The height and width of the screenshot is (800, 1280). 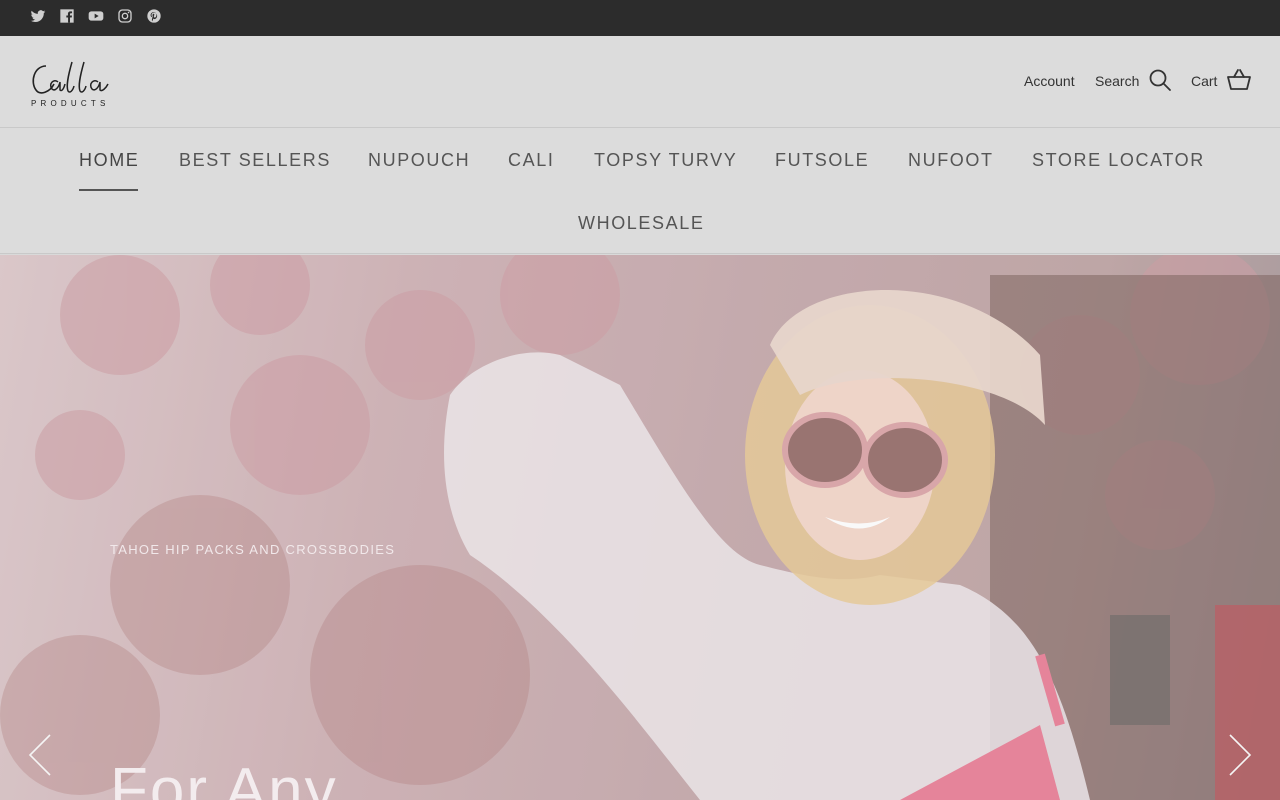 I want to click on chevron-left-icon, so click(x=39, y=755).